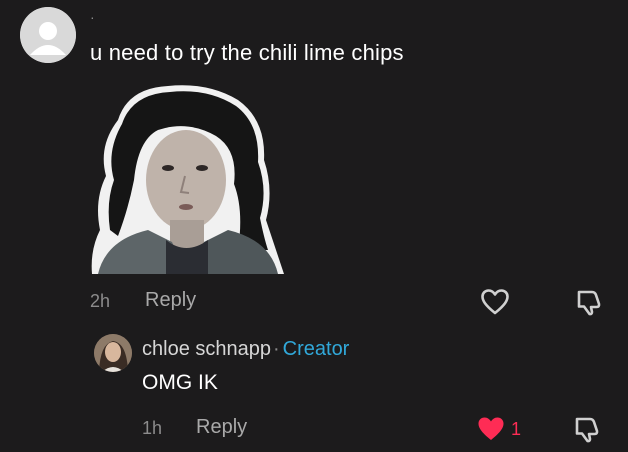 The height and width of the screenshot is (452, 628). Describe the element at coordinates (180, 382) in the screenshot. I see `reply-text: OMG IK` at that location.